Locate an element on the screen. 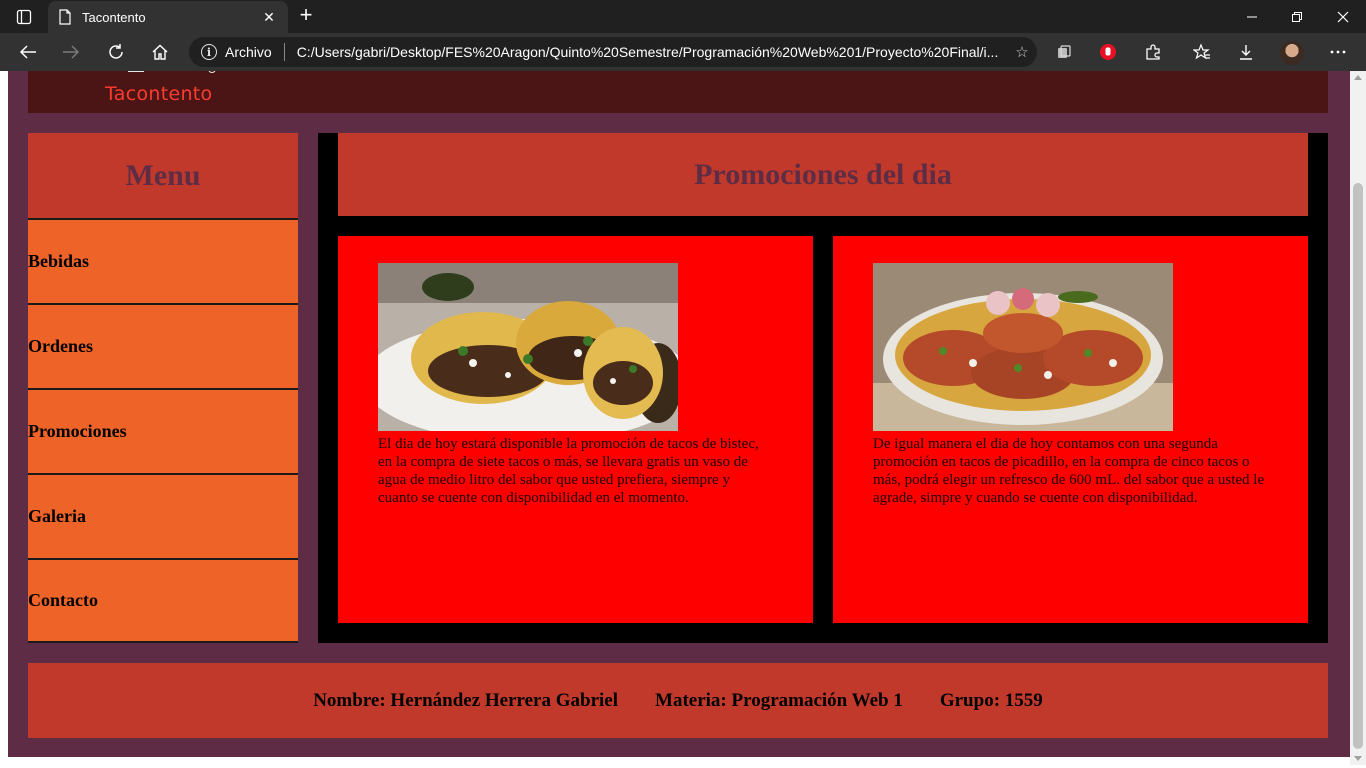 The width and height of the screenshot is (1366, 768). scroll-up-arrow-icon is located at coordinates (1358, 77).